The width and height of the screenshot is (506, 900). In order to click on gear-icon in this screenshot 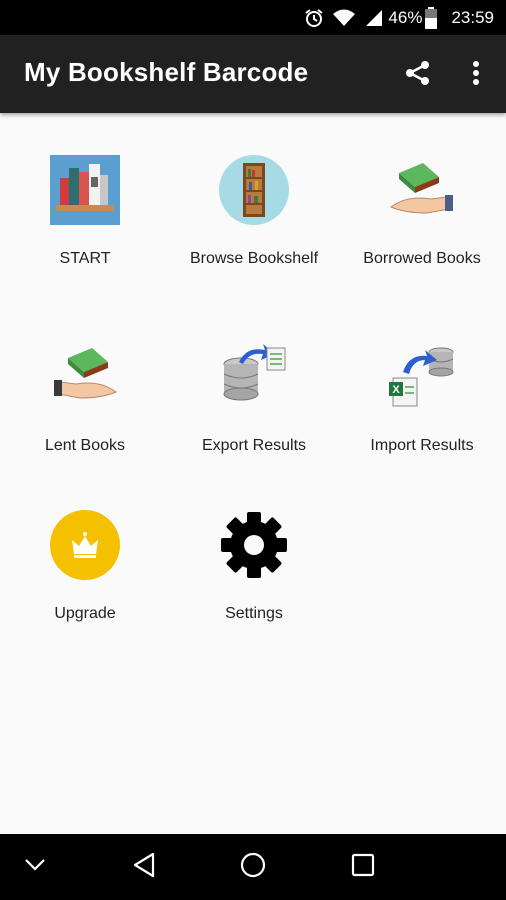, I will do `click(254, 545)`.